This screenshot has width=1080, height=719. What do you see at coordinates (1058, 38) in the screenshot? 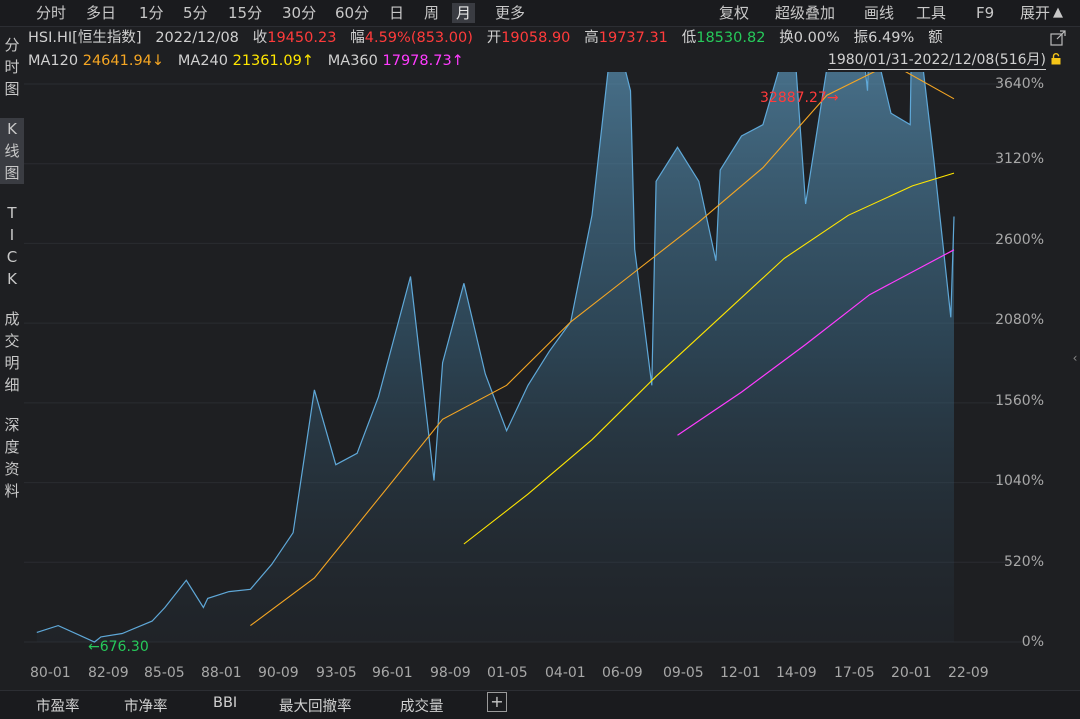
I see `popout-icon` at bounding box center [1058, 38].